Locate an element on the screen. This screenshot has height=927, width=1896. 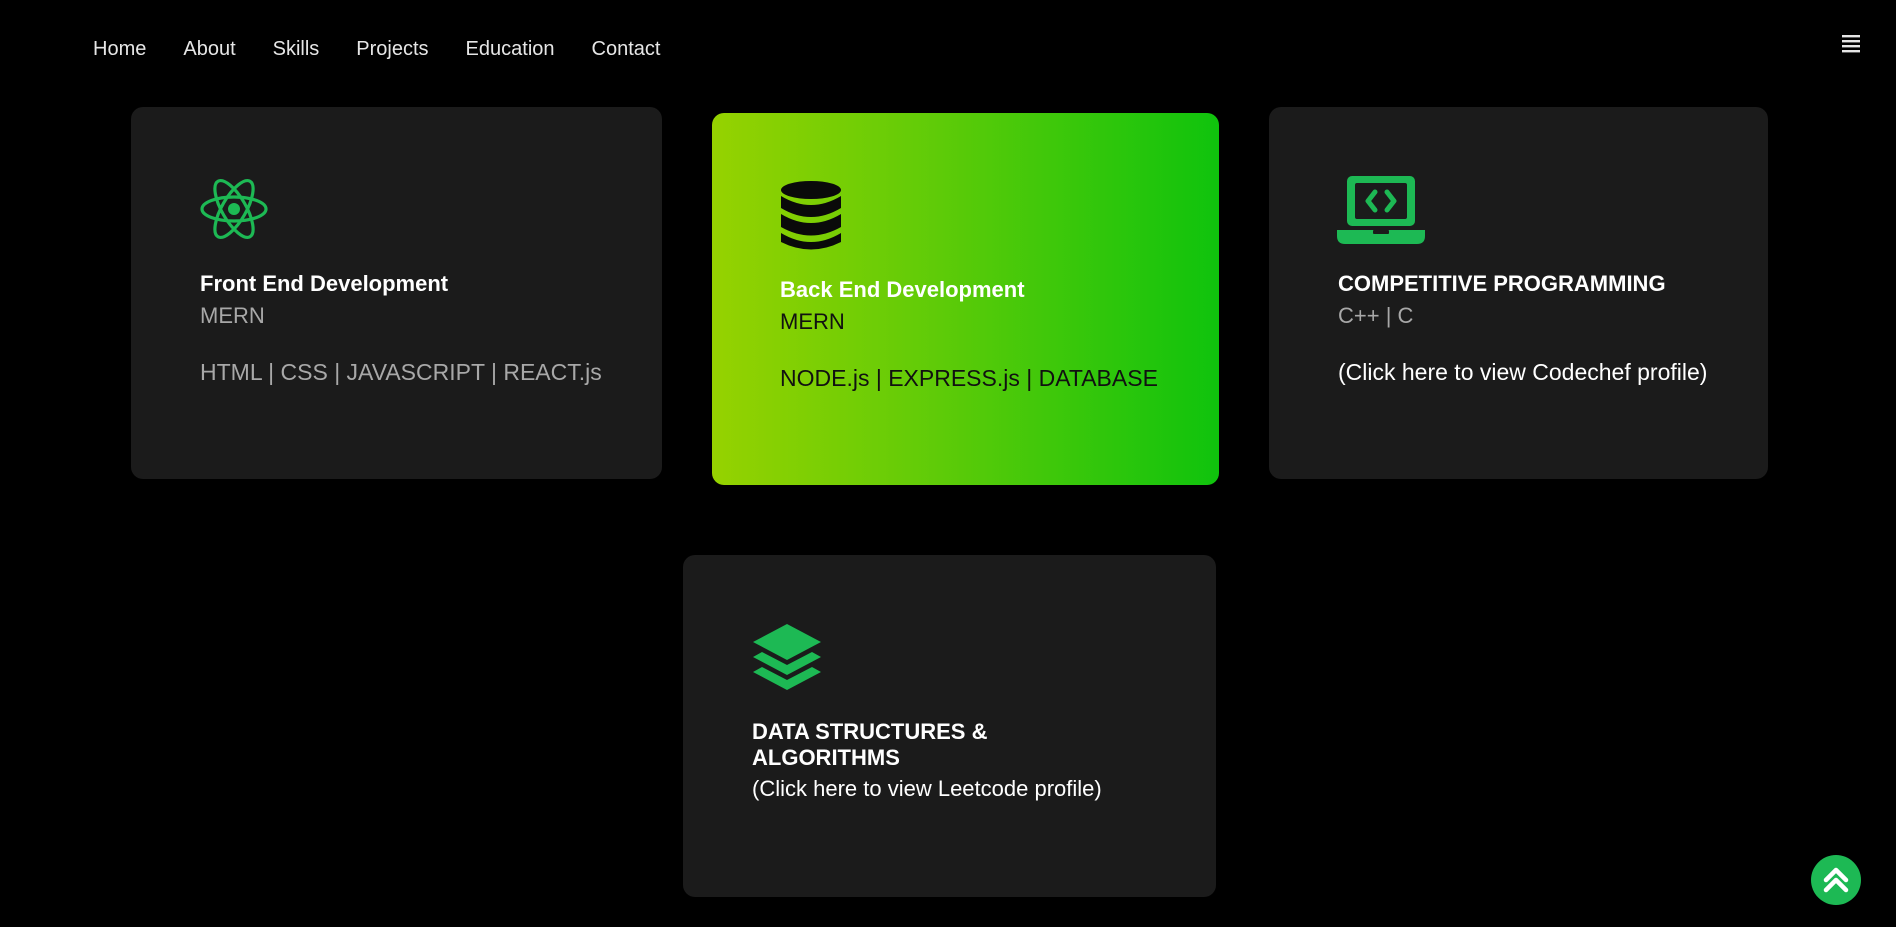
layers-icon is located at coordinates (787, 659).